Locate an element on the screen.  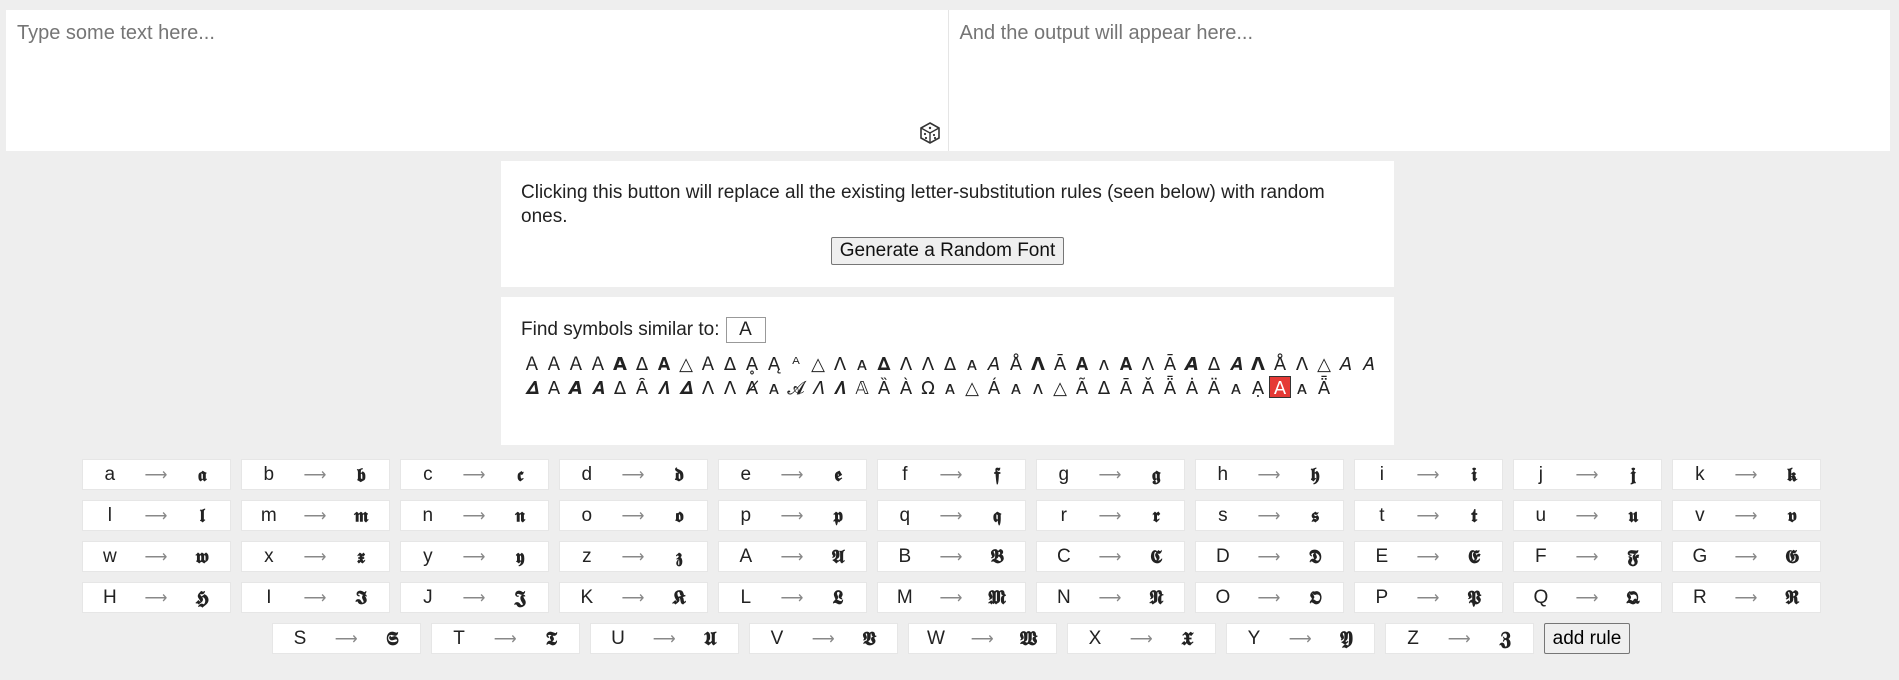
rule-item-m: m ⟶ 𝖒 is located at coordinates (315, 515).